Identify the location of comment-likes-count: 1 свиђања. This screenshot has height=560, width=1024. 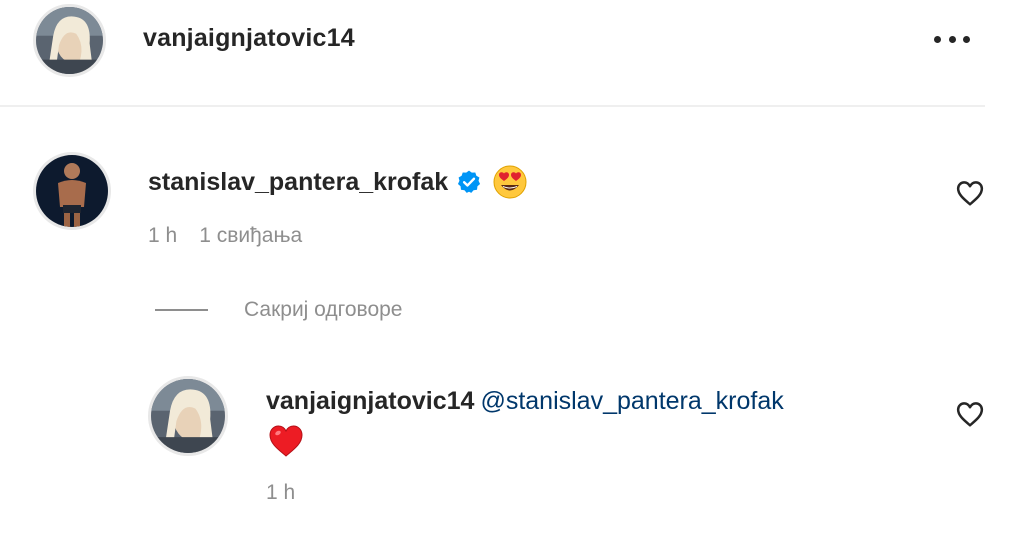
(250, 236).